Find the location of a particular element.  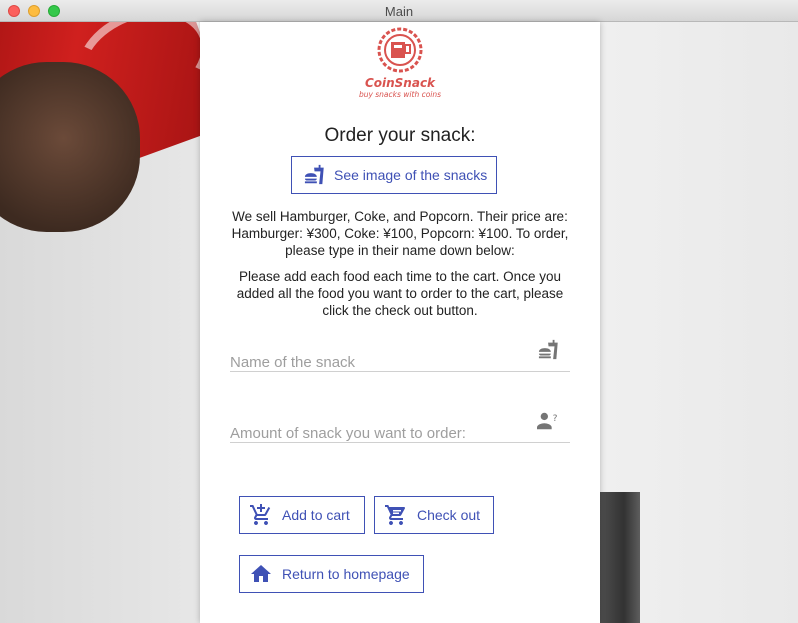

check-out-button: Check out is located at coordinates (434, 515).